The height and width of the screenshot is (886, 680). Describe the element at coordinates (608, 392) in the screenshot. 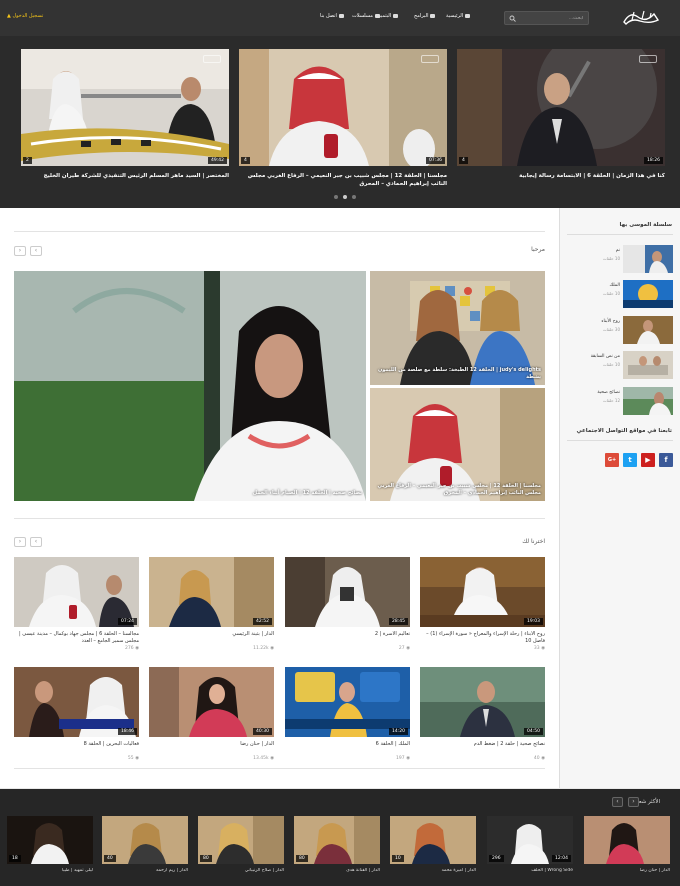

I see `series-name: نصائح صحية` at that location.